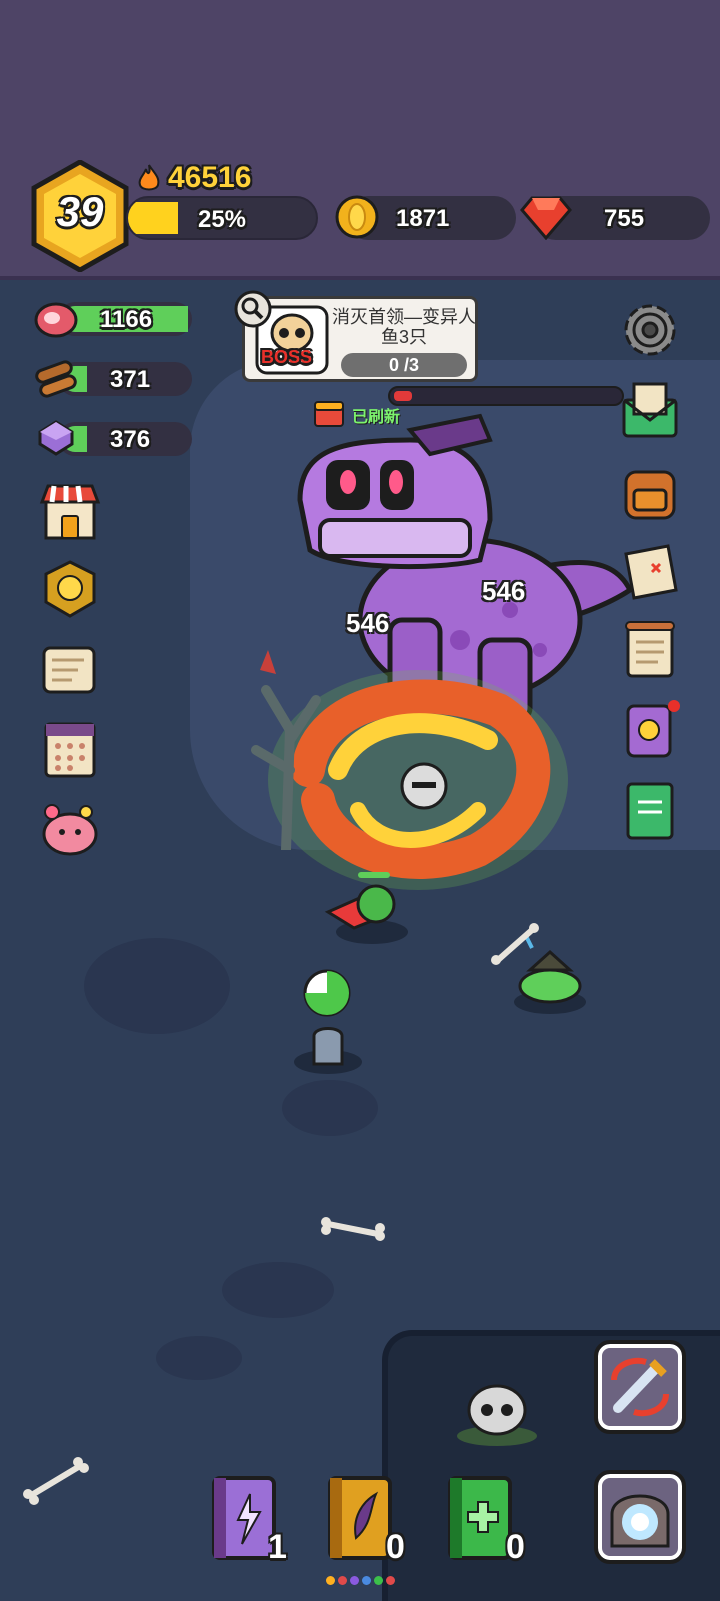 The image size is (720, 1601). I want to click on dead-tree, so click(286, 750).